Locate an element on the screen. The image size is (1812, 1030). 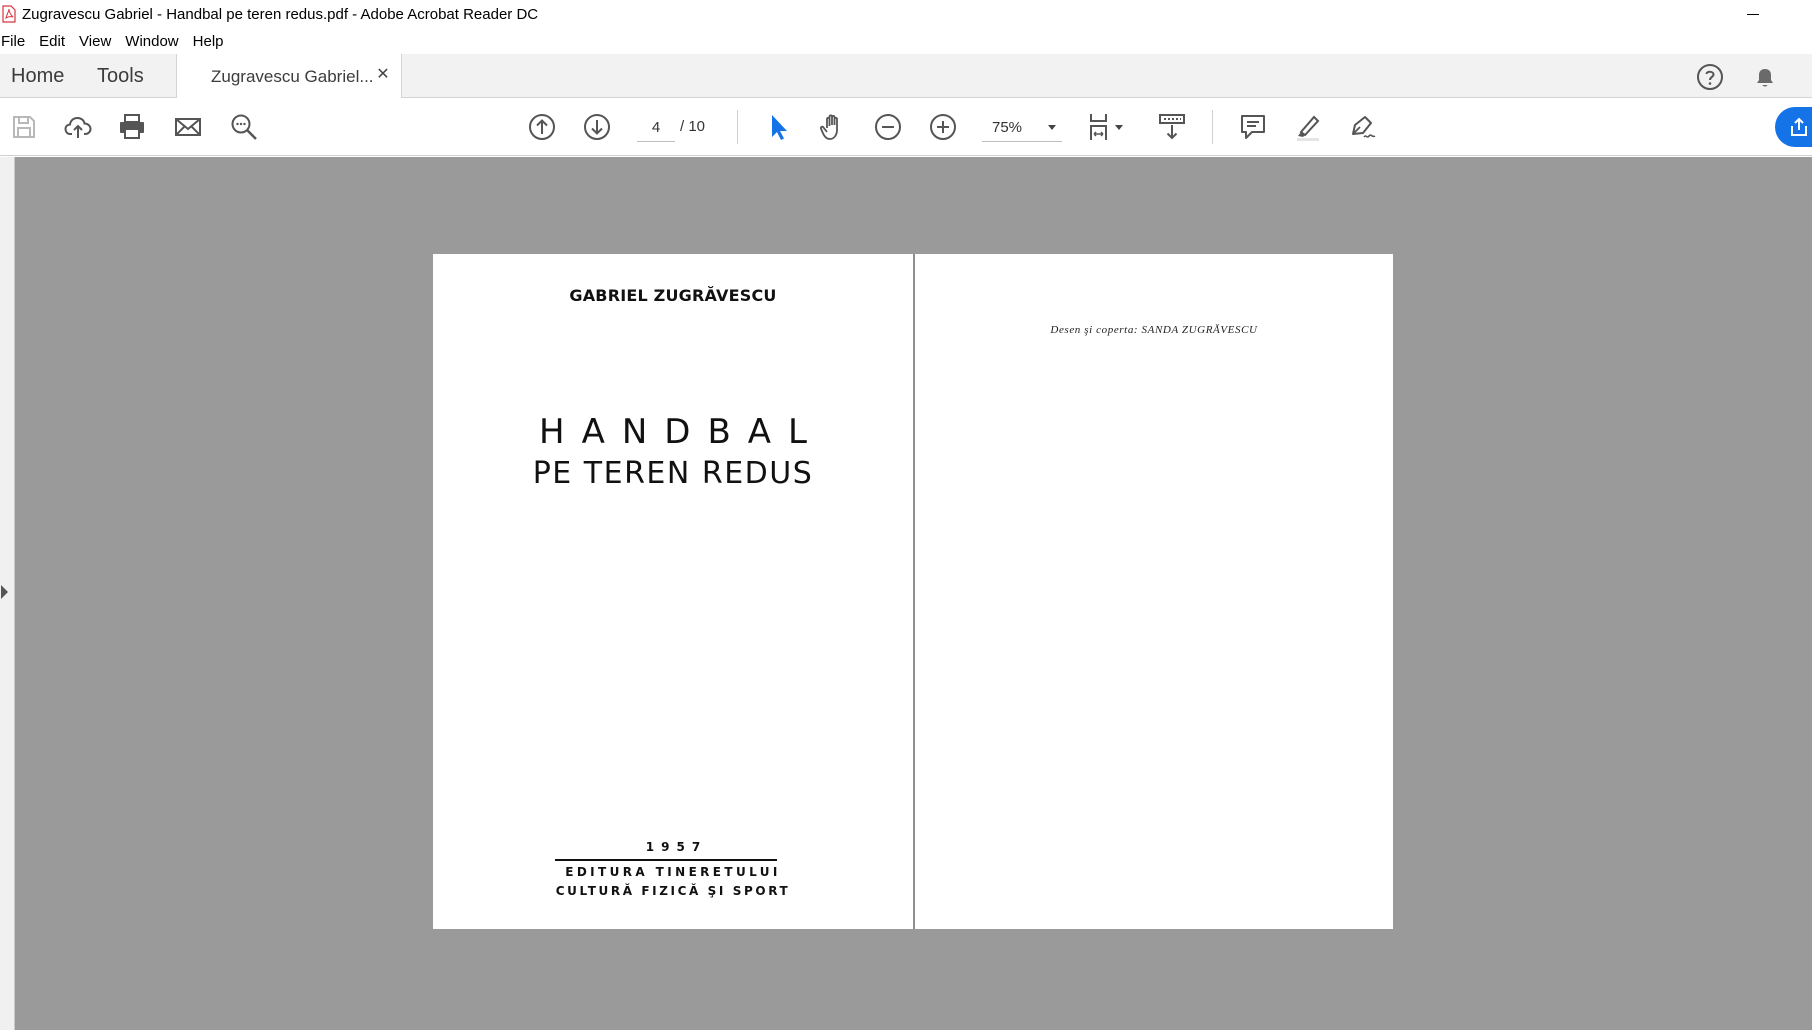
comment-icon is located at coordinates (1253, 127).